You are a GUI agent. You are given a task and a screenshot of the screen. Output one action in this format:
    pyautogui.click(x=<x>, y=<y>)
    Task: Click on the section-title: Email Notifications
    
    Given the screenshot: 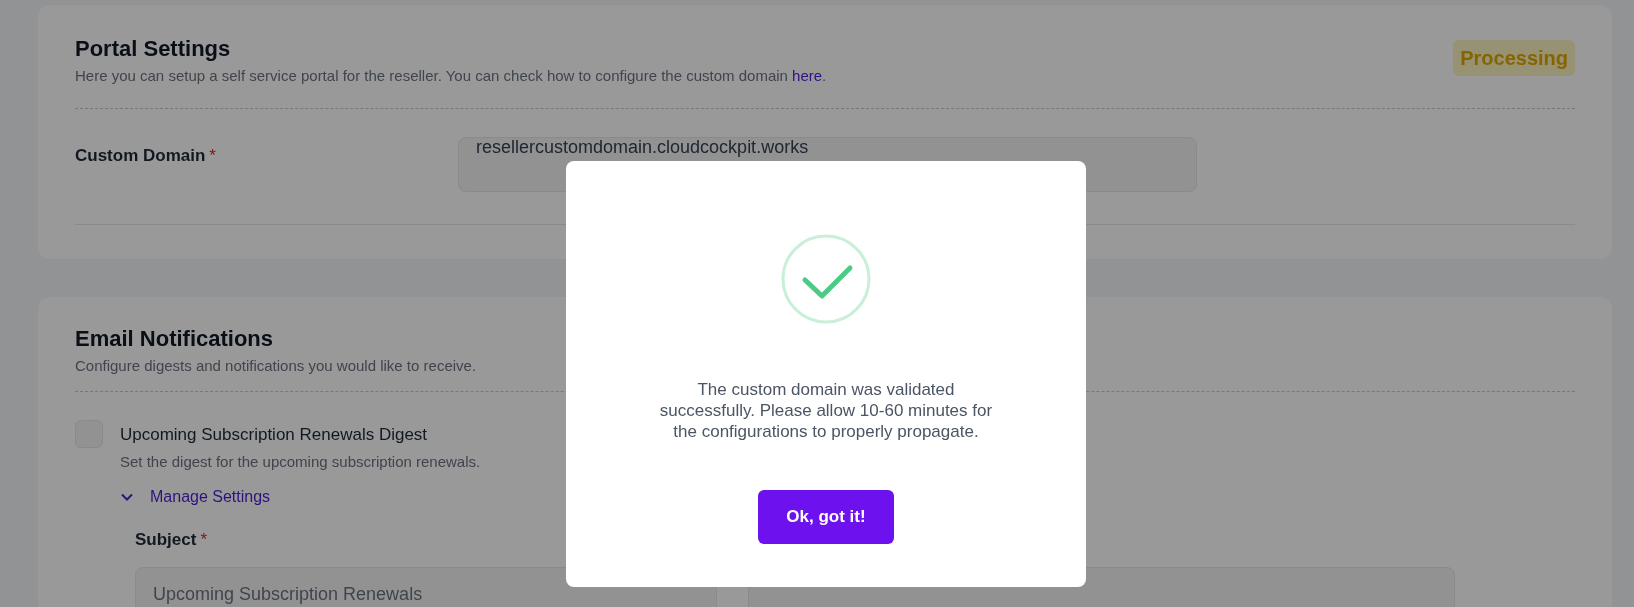 What is the action you would take?
    pyautogui.click(x=175, y=338)
    